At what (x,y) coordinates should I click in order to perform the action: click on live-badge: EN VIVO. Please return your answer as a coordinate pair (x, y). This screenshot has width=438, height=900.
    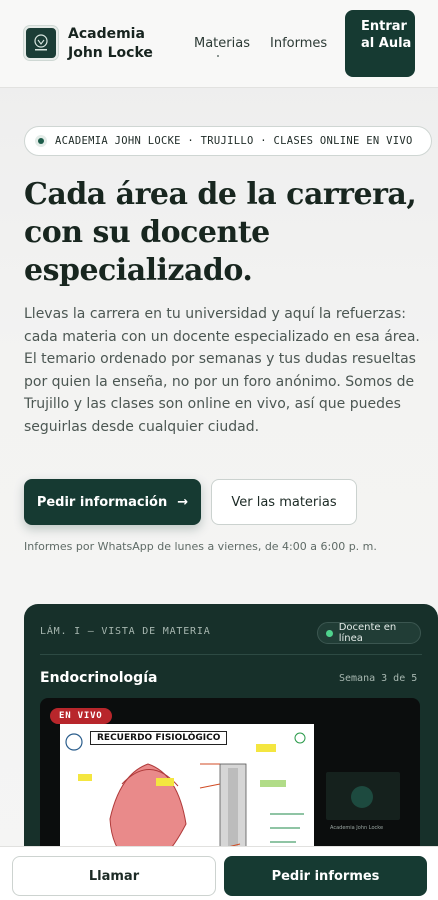
    Looking at the image, I should click on (81, 716).